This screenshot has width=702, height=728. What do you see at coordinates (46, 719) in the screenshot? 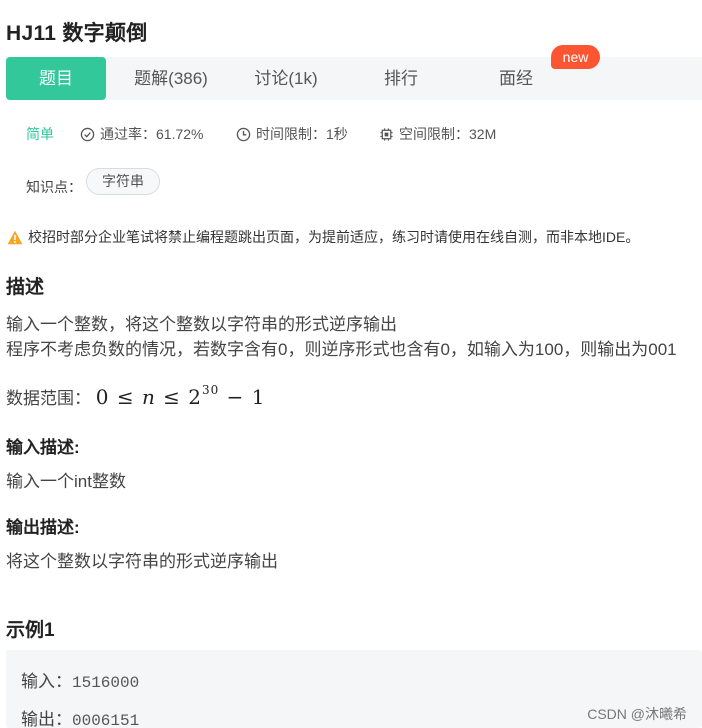
I see `example-output-label: 输出：` at bounding box center [46, 719].